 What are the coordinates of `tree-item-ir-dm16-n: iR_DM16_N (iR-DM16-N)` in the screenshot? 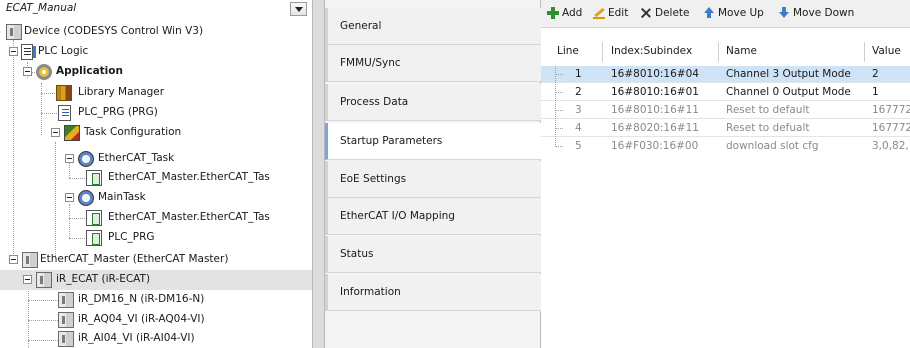 It's located at (156, 300).